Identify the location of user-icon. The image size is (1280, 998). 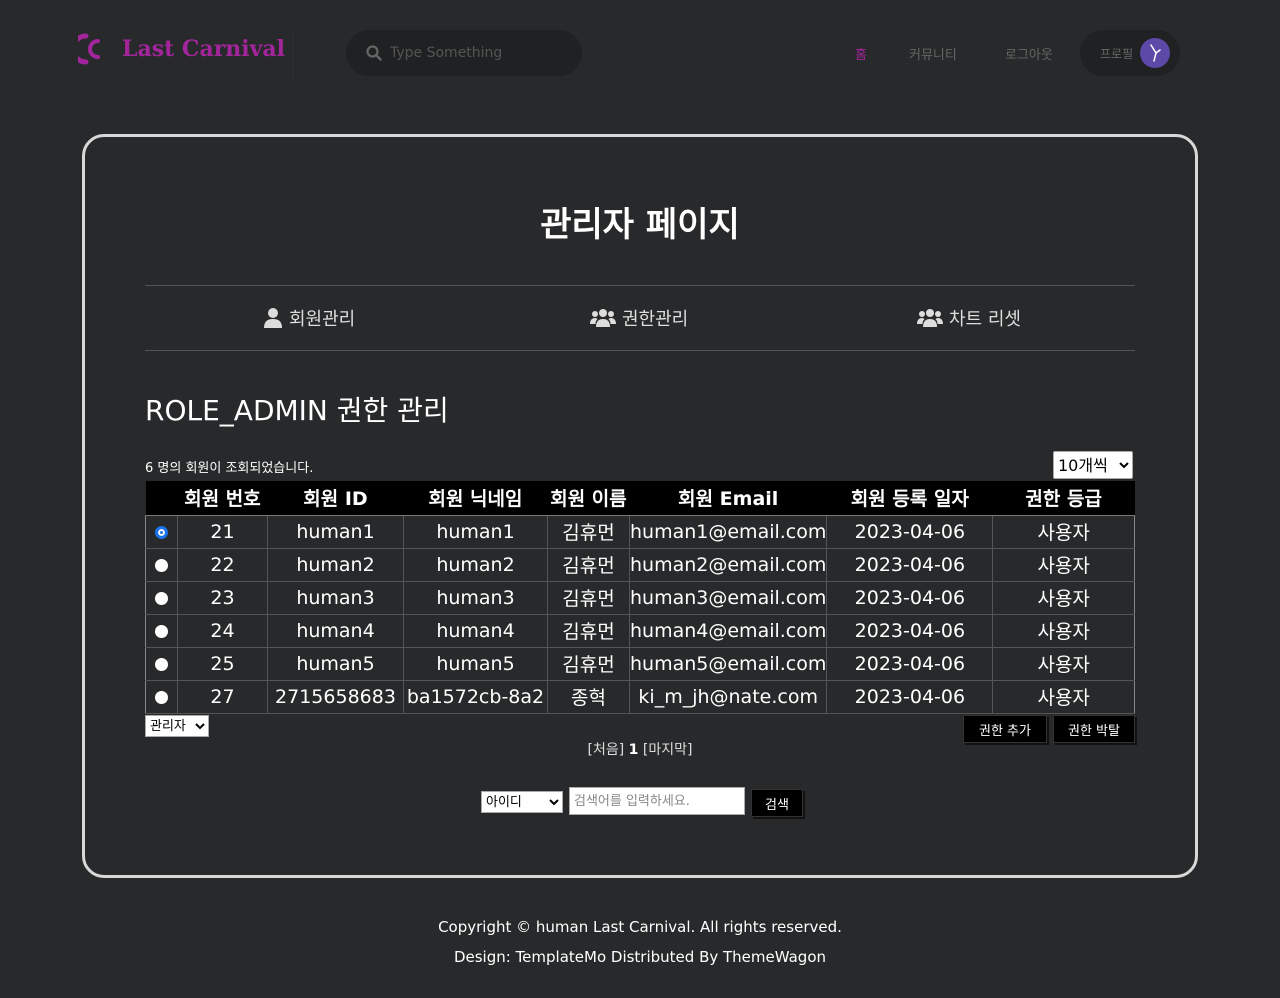
(273, 318).